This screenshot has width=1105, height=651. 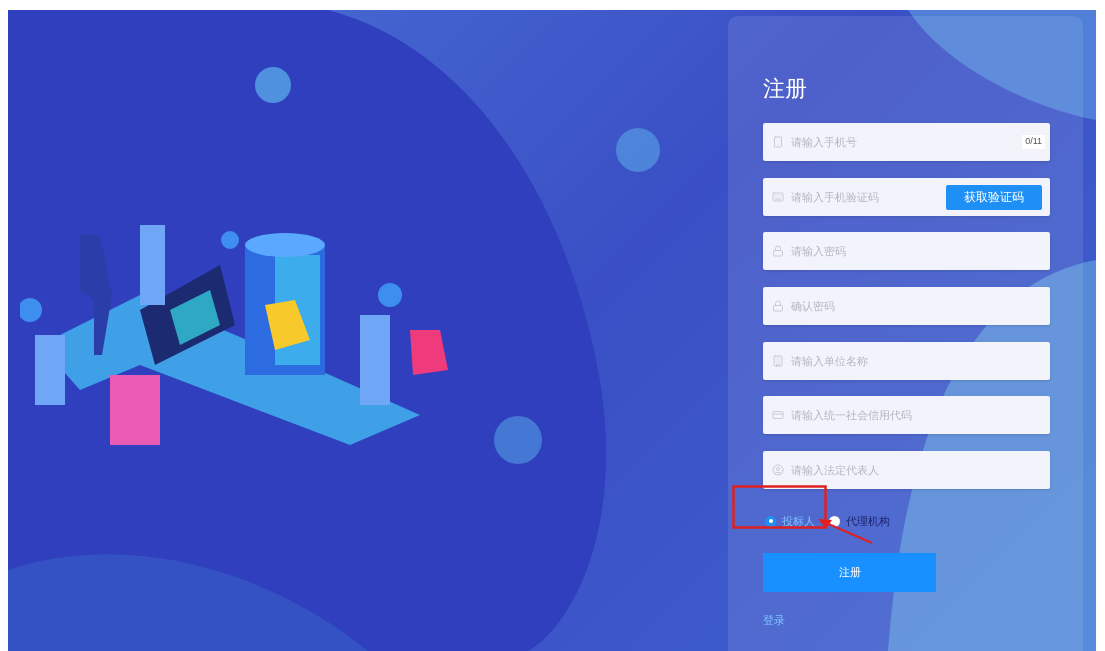 What do you see at coordinates (778, 415) in the screenshot?
I see `card-icon` at bounding box center [778, 415].